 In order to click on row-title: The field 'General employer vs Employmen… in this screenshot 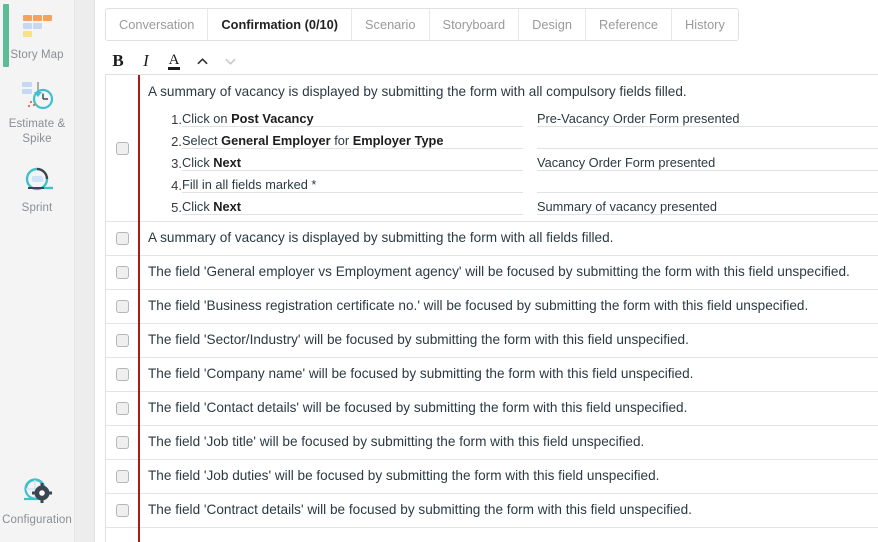, I will do `click(513, 272)`.